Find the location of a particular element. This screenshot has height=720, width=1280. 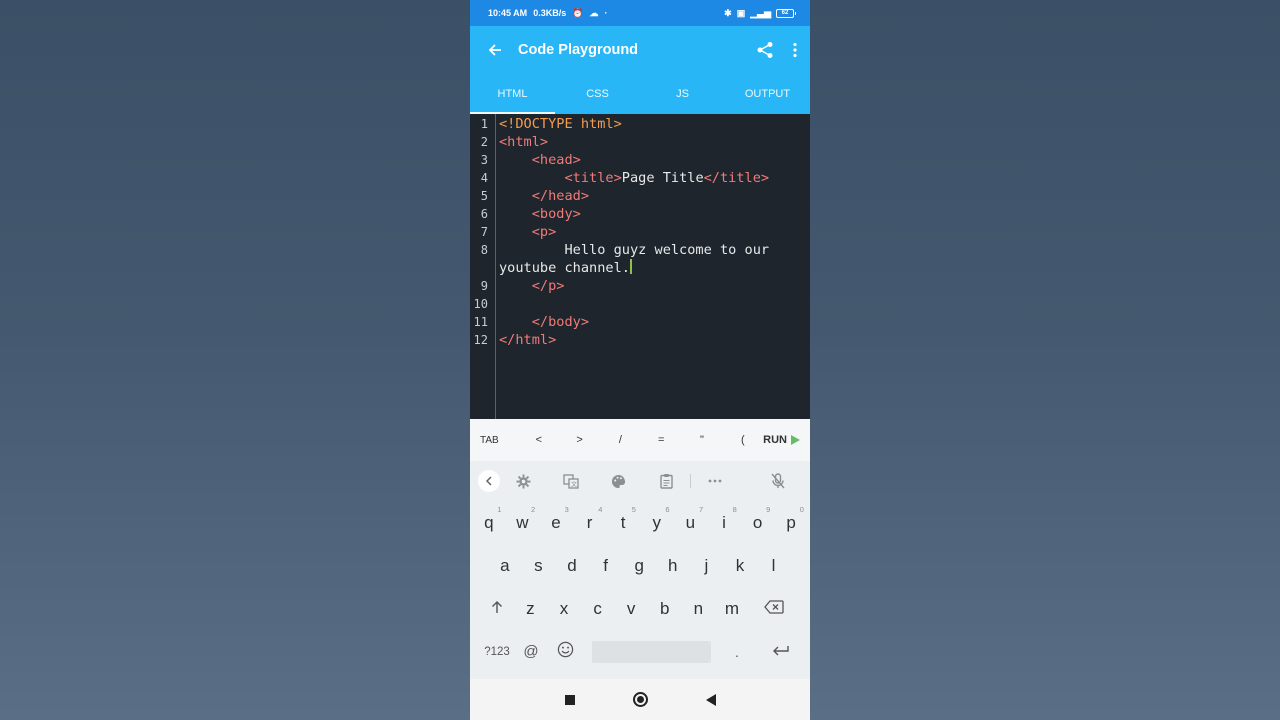

key-period: . is located at coordinates (737, 652).